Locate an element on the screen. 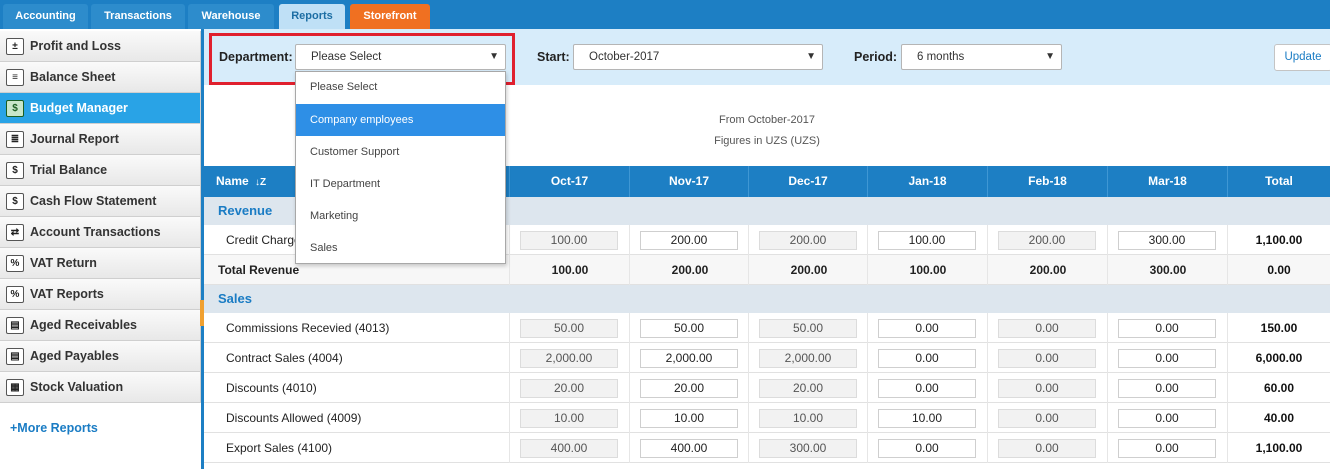 The width and height of the screenshot is (1330, 469). tab-reports: Reports is located at coordinates (312, 16).